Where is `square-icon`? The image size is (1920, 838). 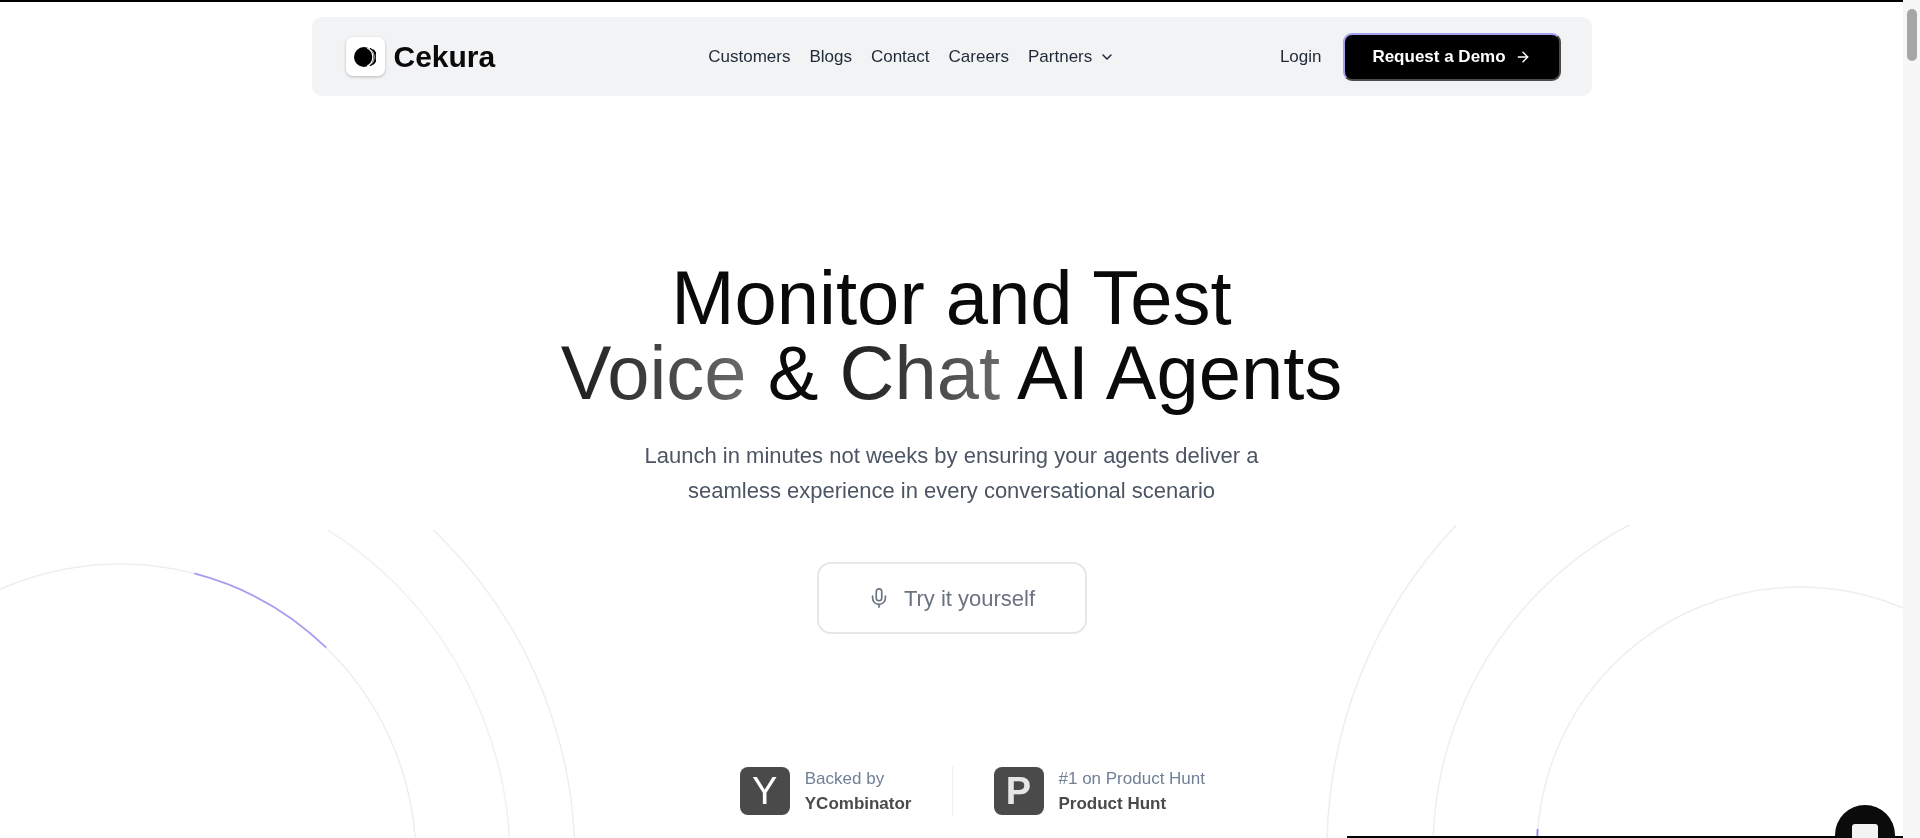 square-icon is located at coordinates (1865, 831).